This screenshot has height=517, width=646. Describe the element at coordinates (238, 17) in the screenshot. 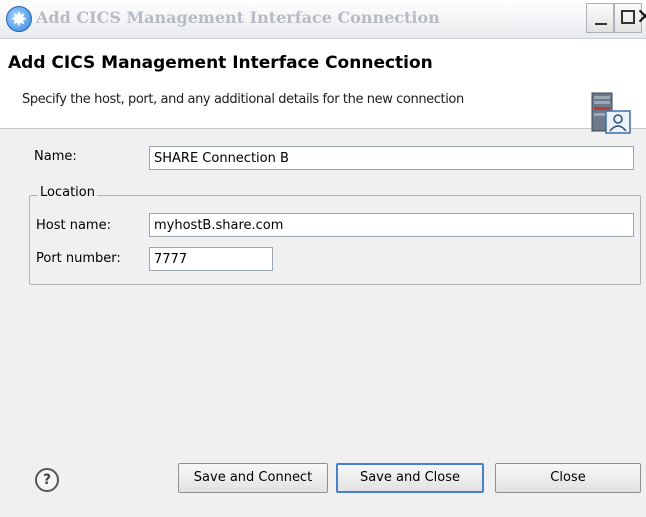

I see `window-title: Add CICS Management Interface Connection` at that location.